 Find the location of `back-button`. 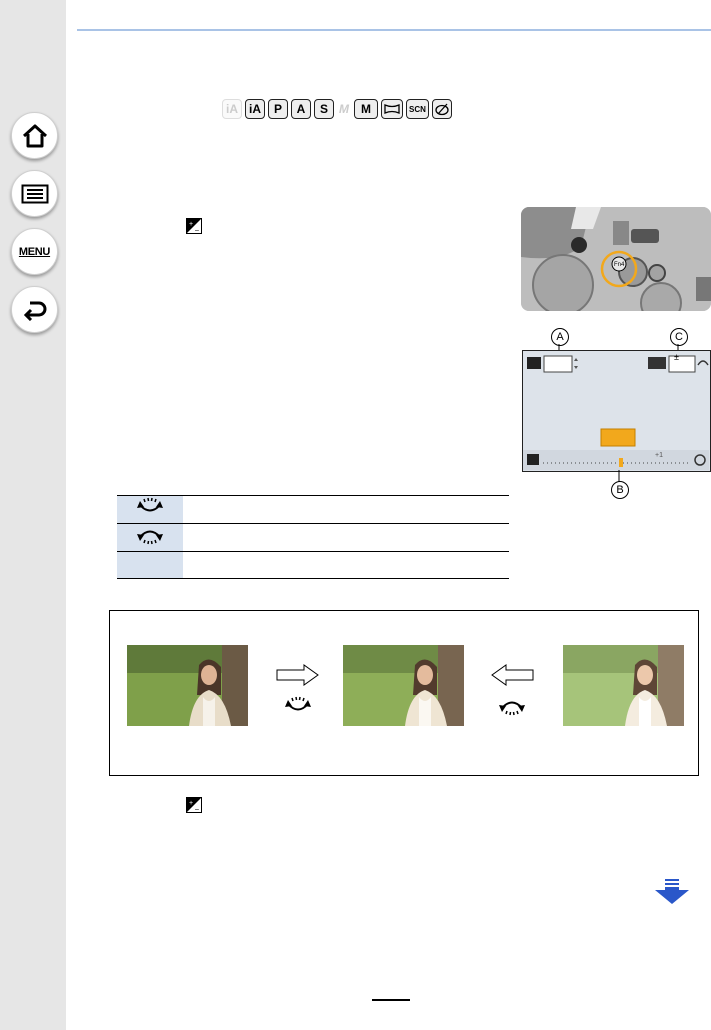

back-button is located at coordinates (34, 309).